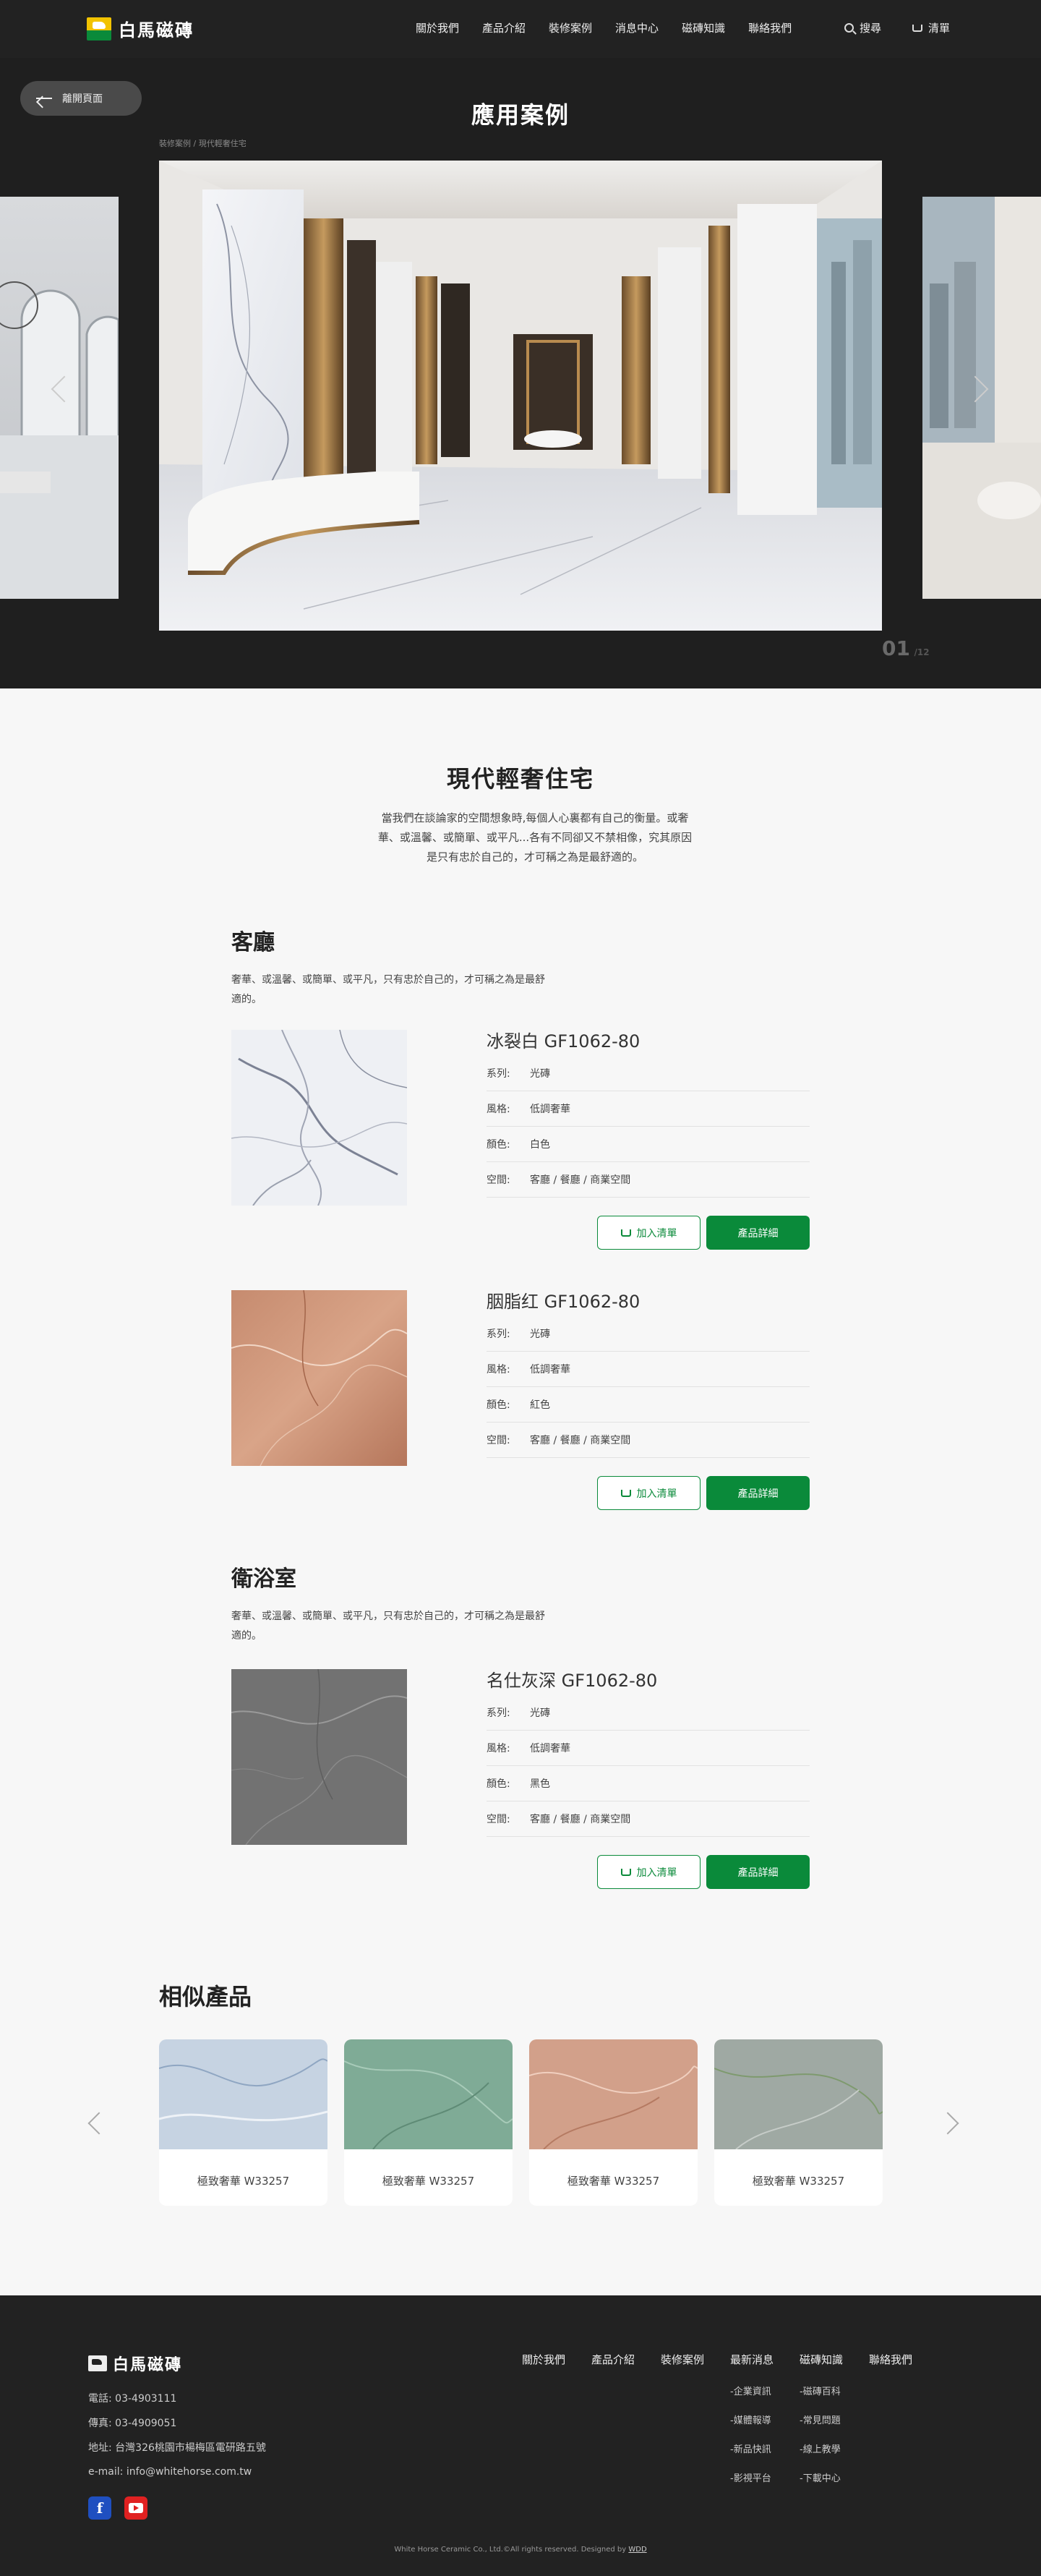 Image resolution: width=1041 pixels, height=2576 pixels. Describe the element at coordinates (750, 2477) in the screenshot. I see `footer-sub-link: -影視平台` at that location.